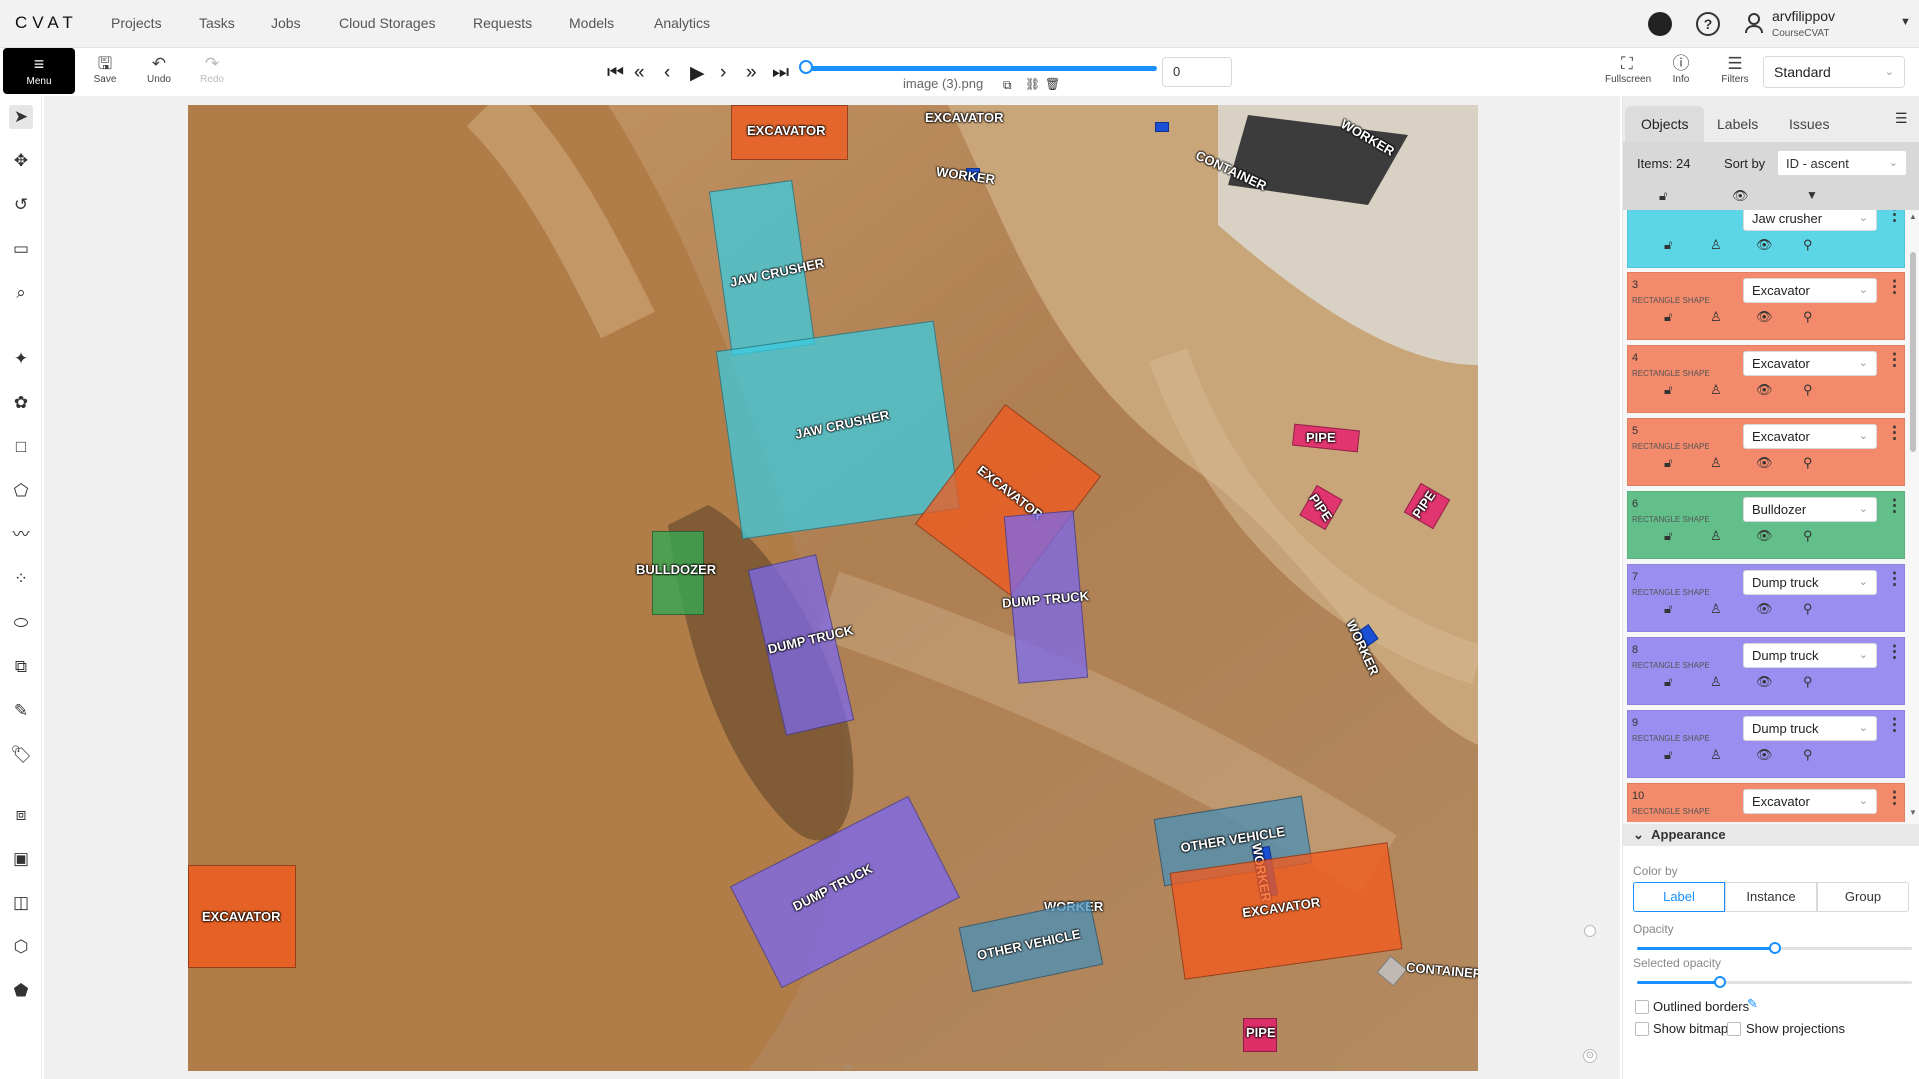 This screenshot has height=1079, width=1919. What do you see at coordinates (1032, 84) in the screenshot?
I see `link-icon: ⛓` at bounding box center [1032, 84].